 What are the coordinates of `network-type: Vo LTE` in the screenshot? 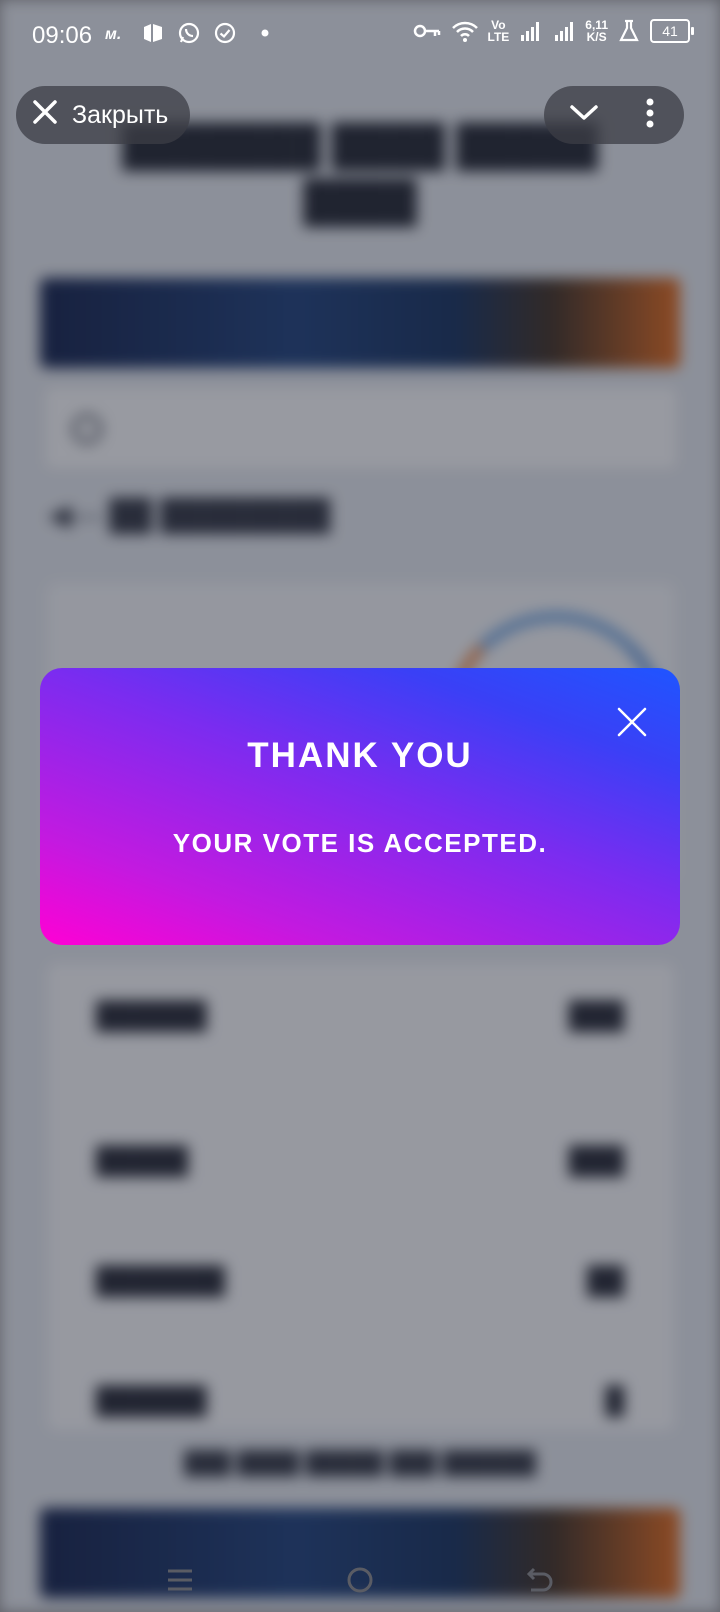 It's located at (499, 31).